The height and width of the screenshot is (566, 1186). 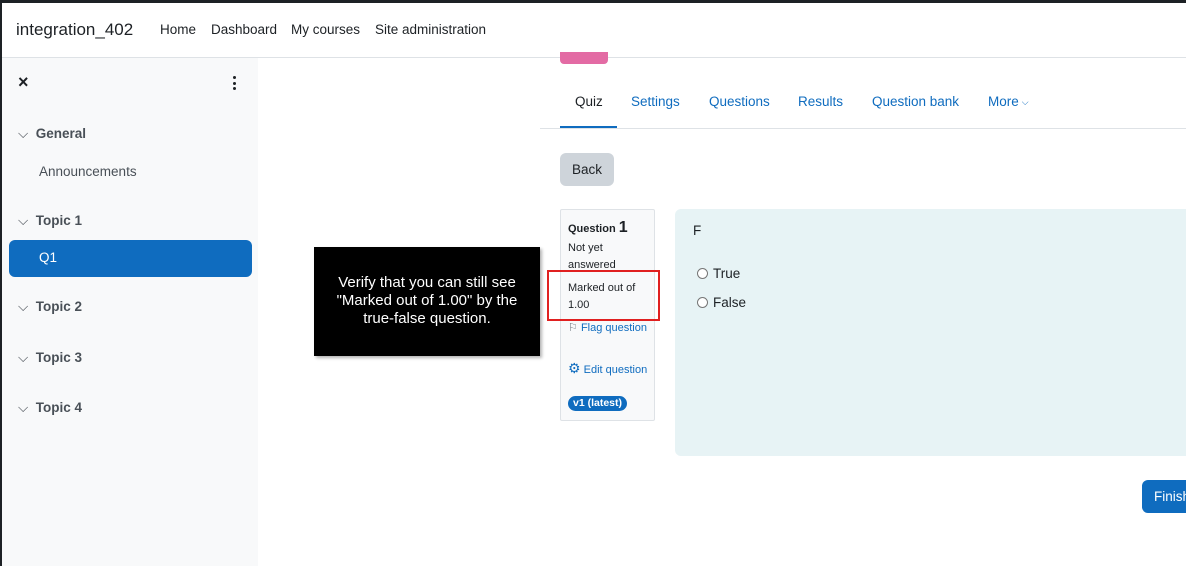 What do you see at coordinates (130, 258) in the screenshot?
I see `drawer-item-q1: Q1` at bounding box center [130, 258].